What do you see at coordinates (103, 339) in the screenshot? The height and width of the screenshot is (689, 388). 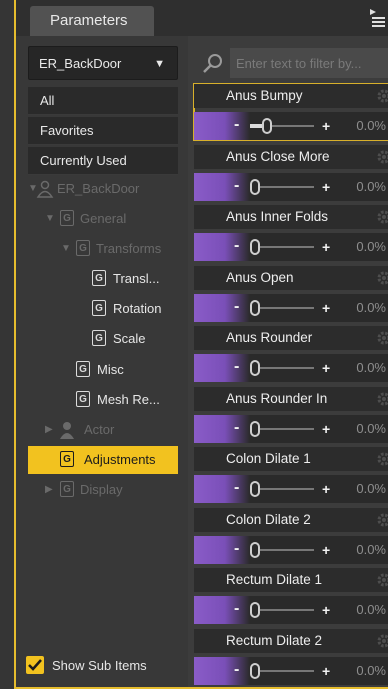 I see `tree-item-scale: G Scale` at bounding box center [103, 339].